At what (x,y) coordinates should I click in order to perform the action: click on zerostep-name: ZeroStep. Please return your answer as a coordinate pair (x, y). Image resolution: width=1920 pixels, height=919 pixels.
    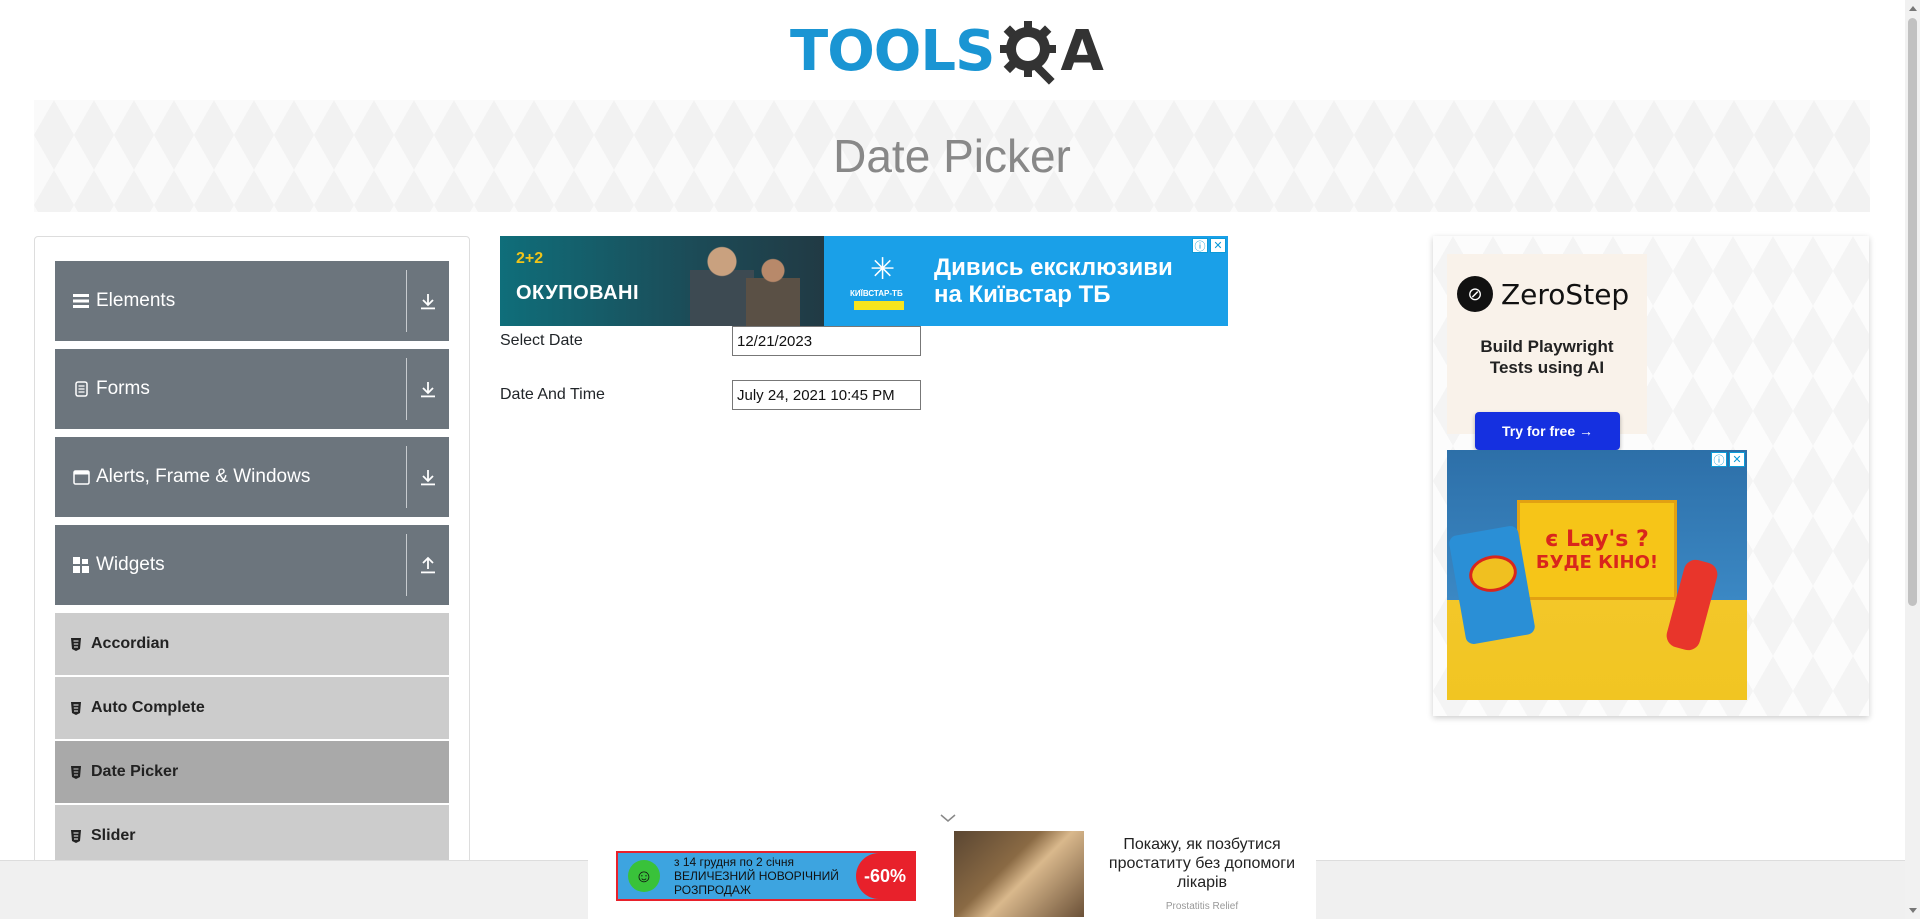
    Looking at the image, I should click on (1565, 294).